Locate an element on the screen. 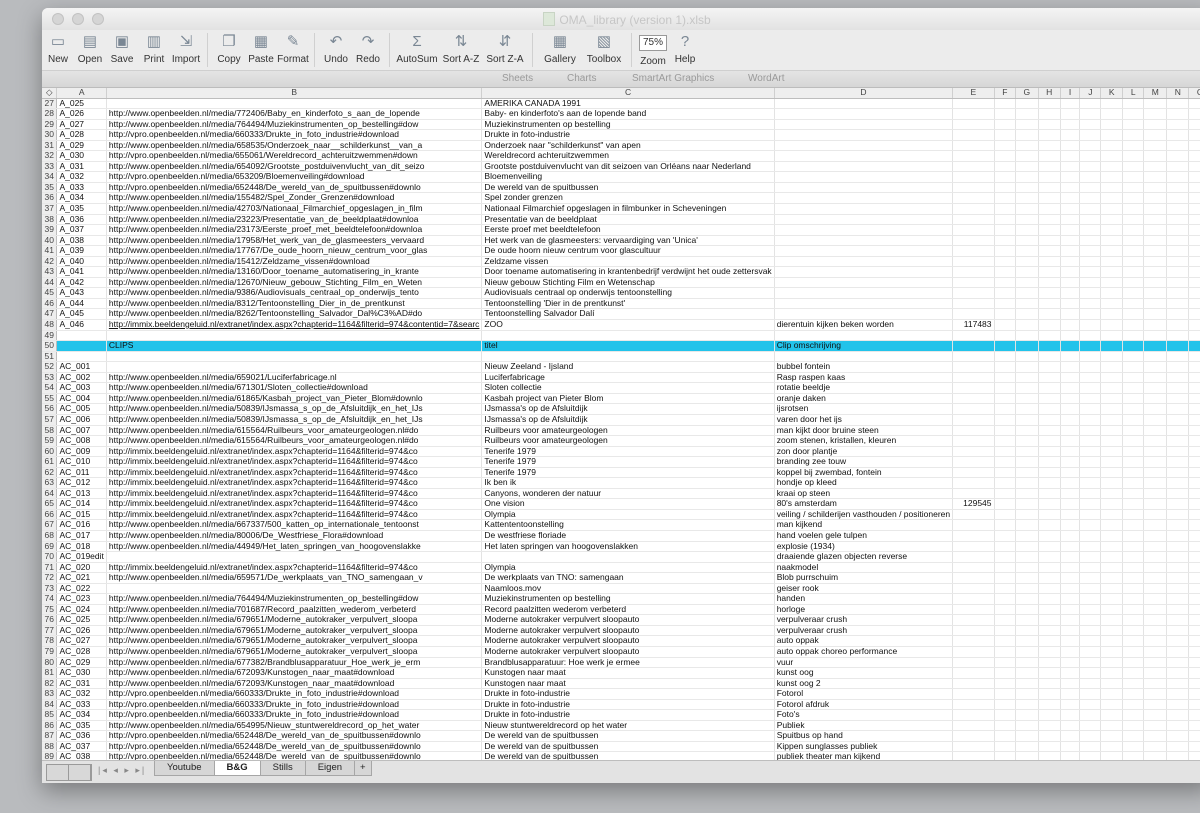  row-header: 60 is located at coordinates (50, 452).